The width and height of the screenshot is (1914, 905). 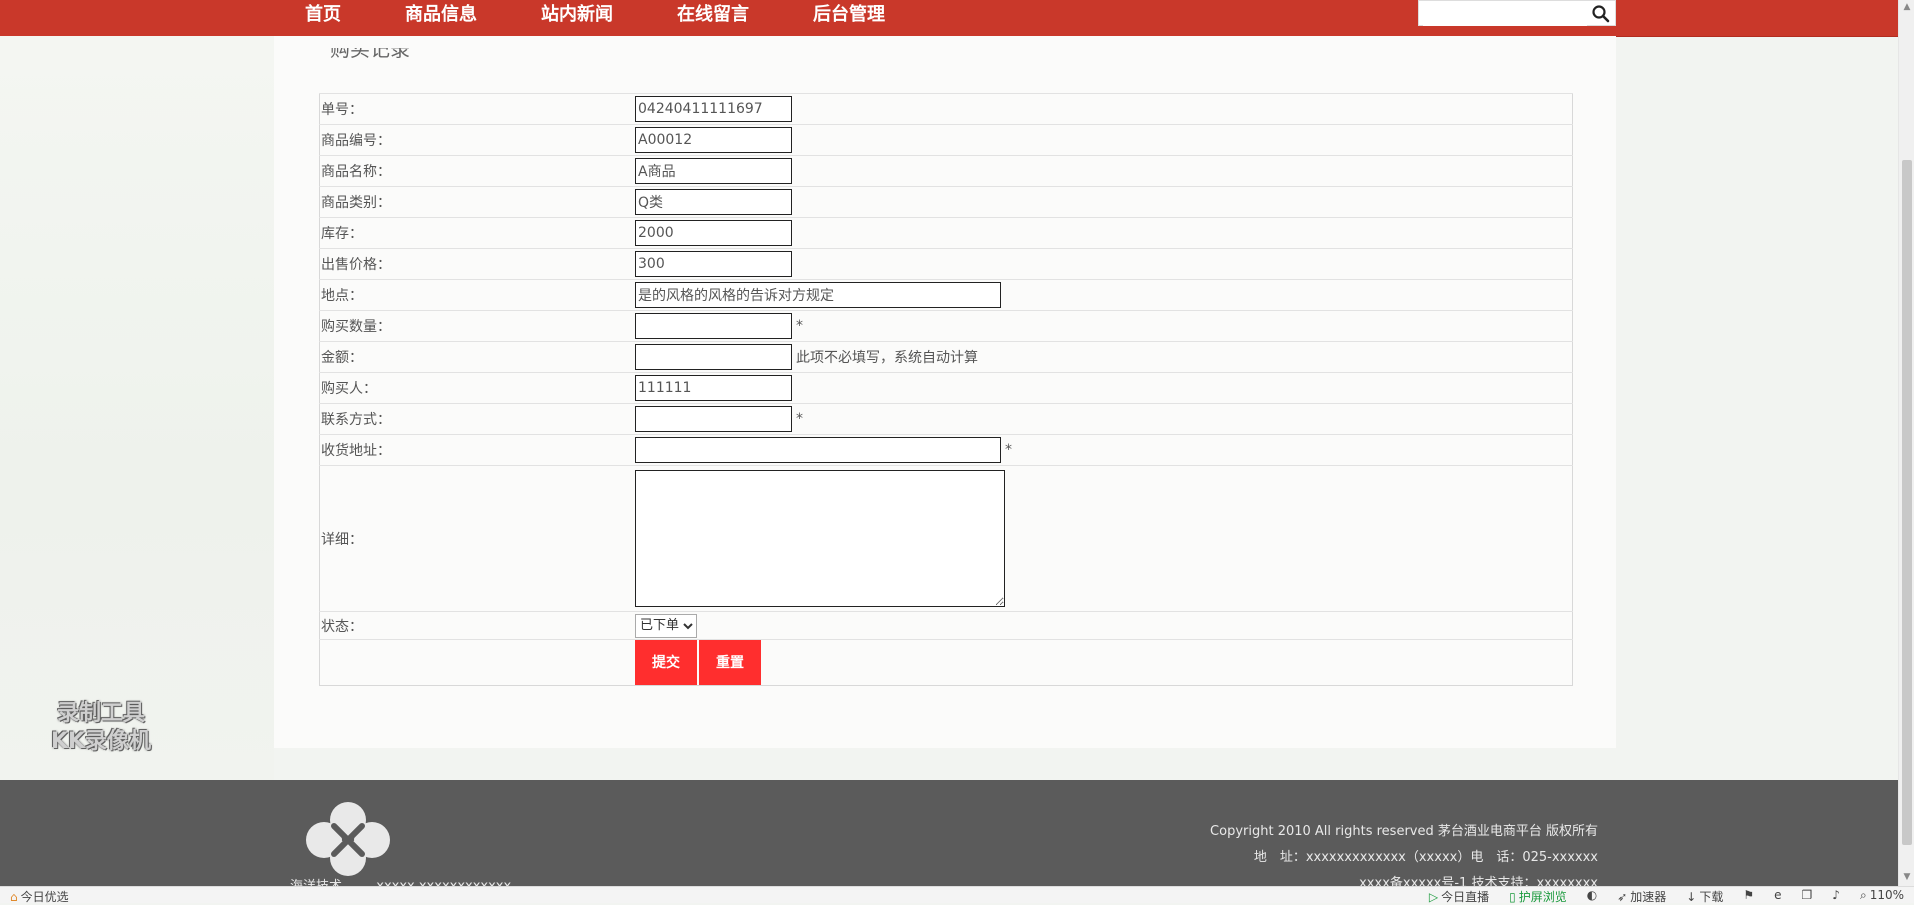 What do you see at coordinates (477, 662) in the screenshot?
I see `actions-spacer` at bounding box center [477, 662].